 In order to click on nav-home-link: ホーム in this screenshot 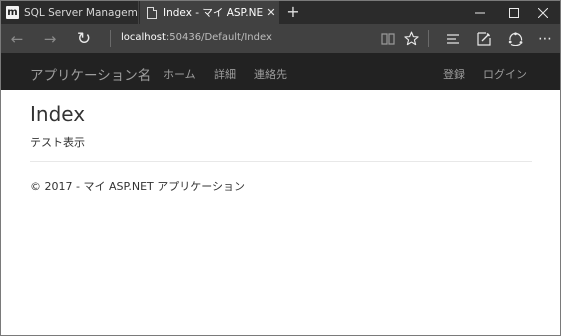, I will do `click(179, 74)`.